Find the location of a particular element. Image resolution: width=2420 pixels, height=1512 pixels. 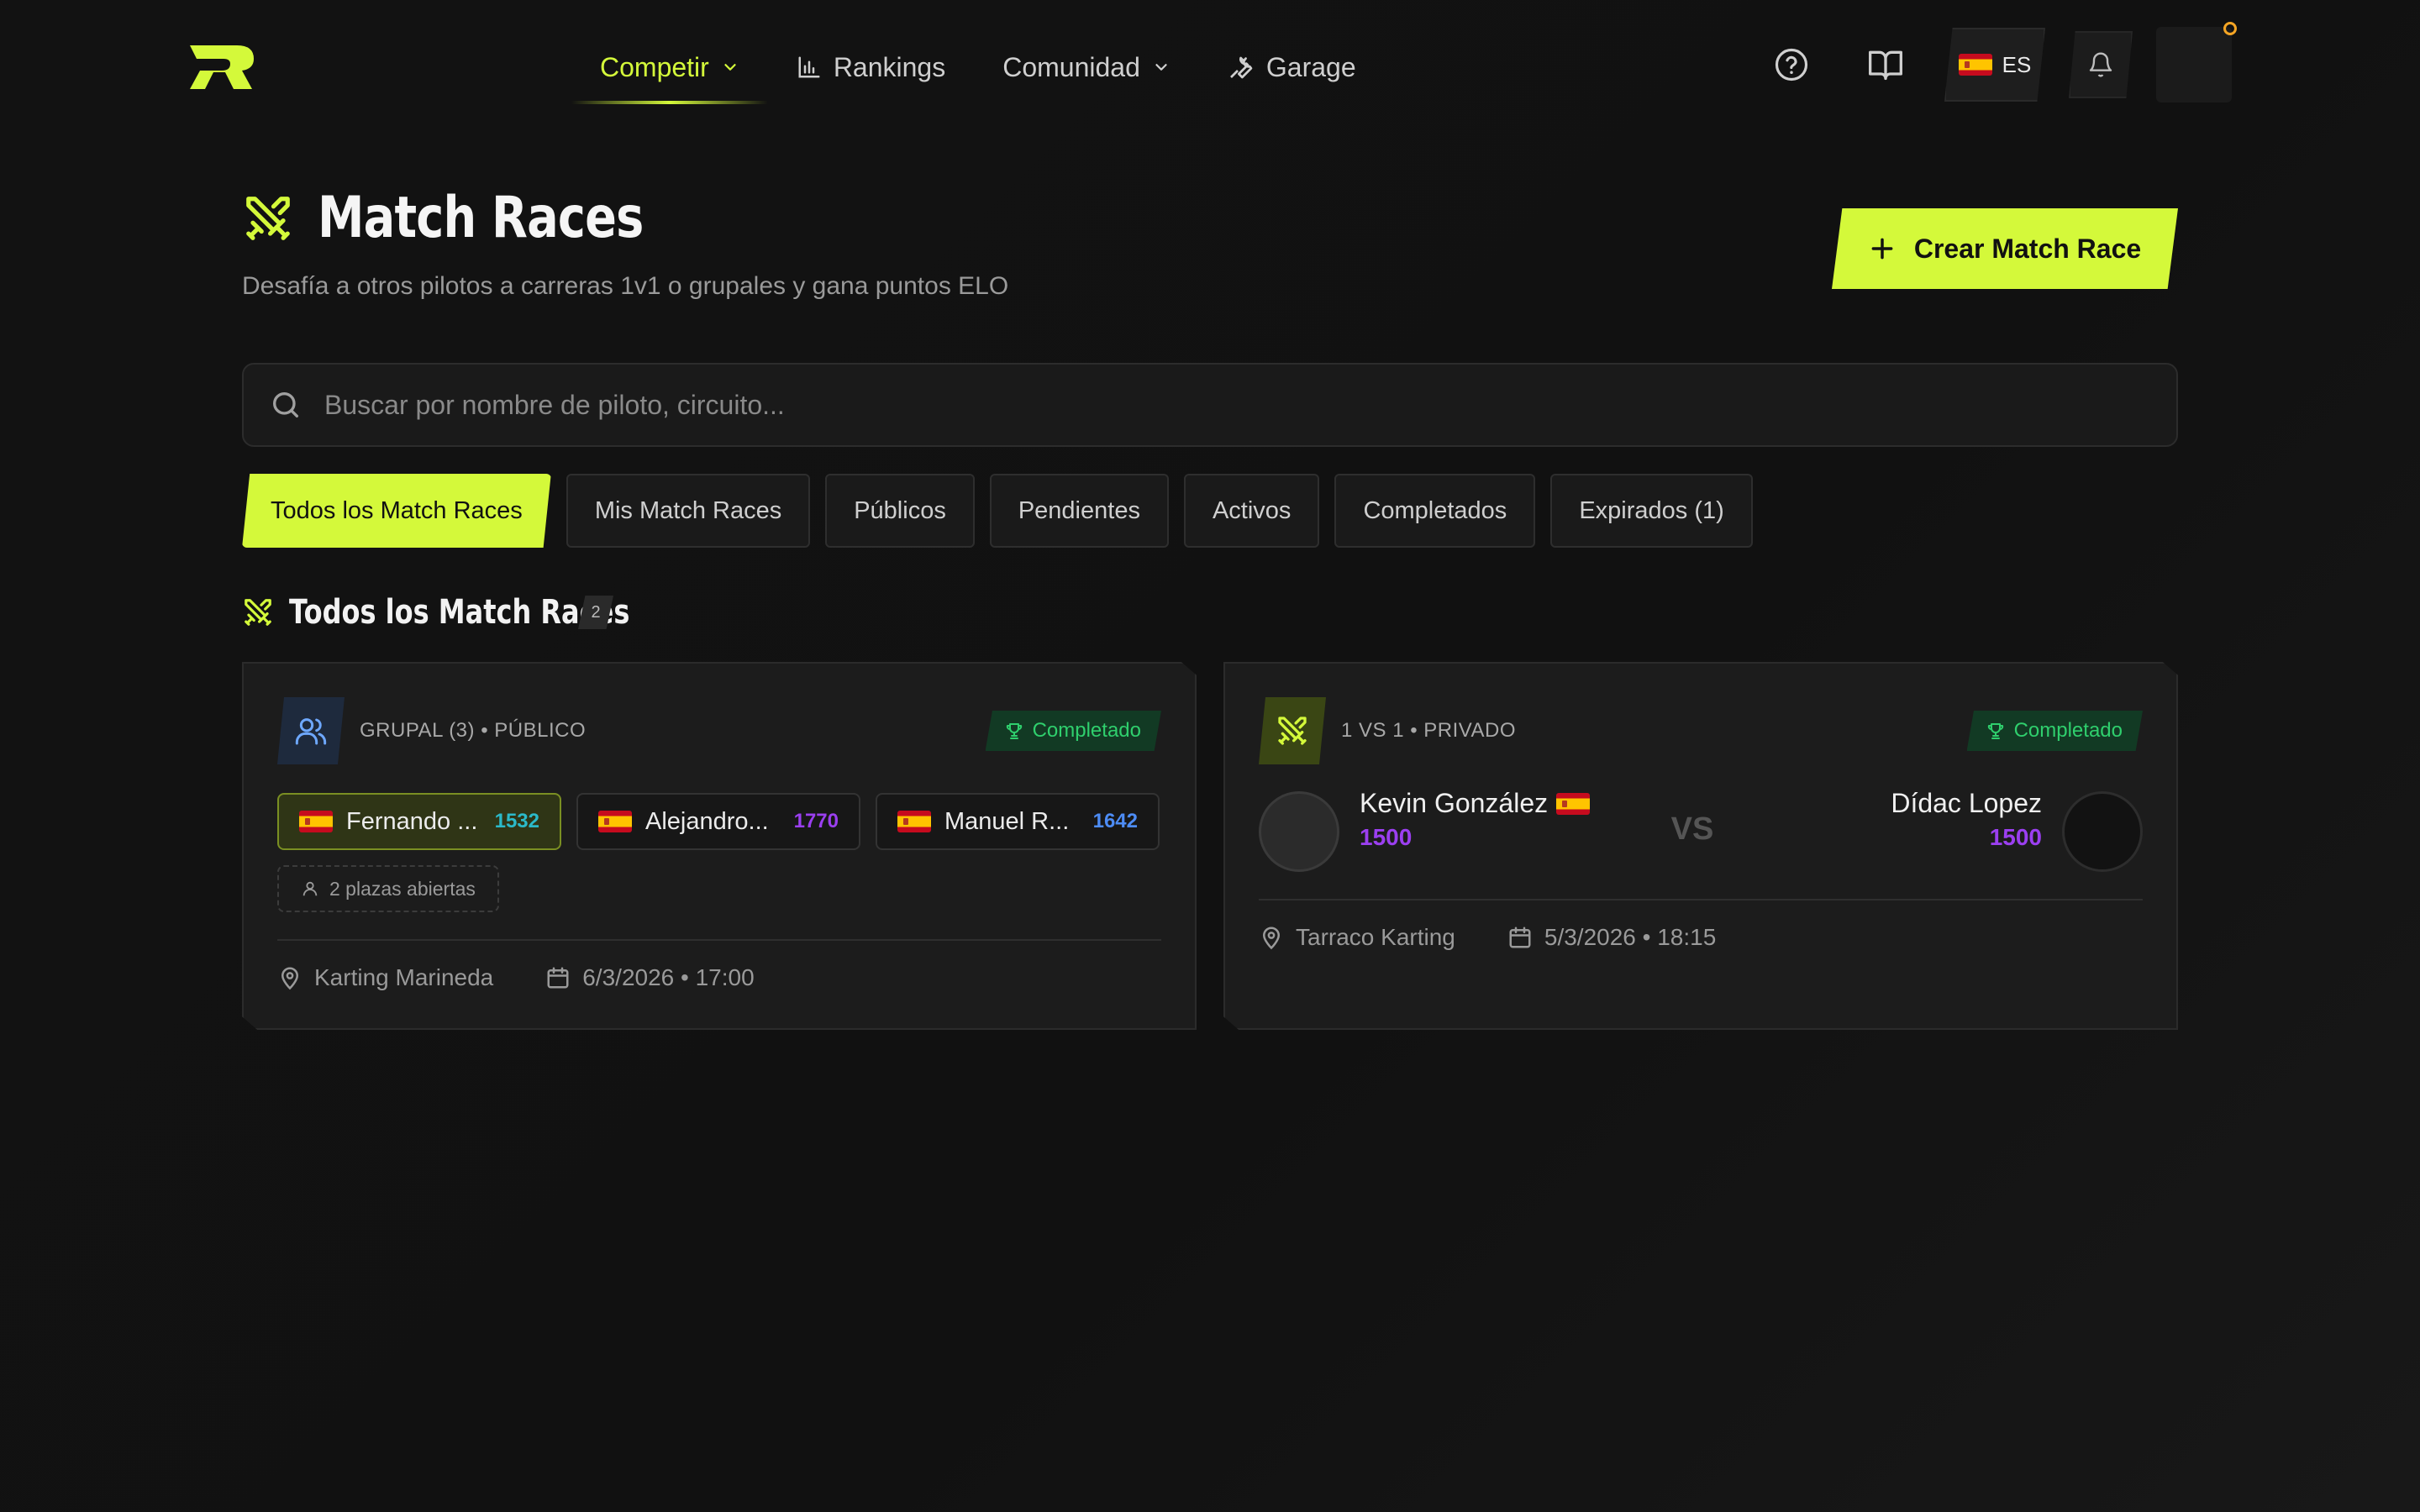

book-open-icon is located at coordinates (1885, 65).